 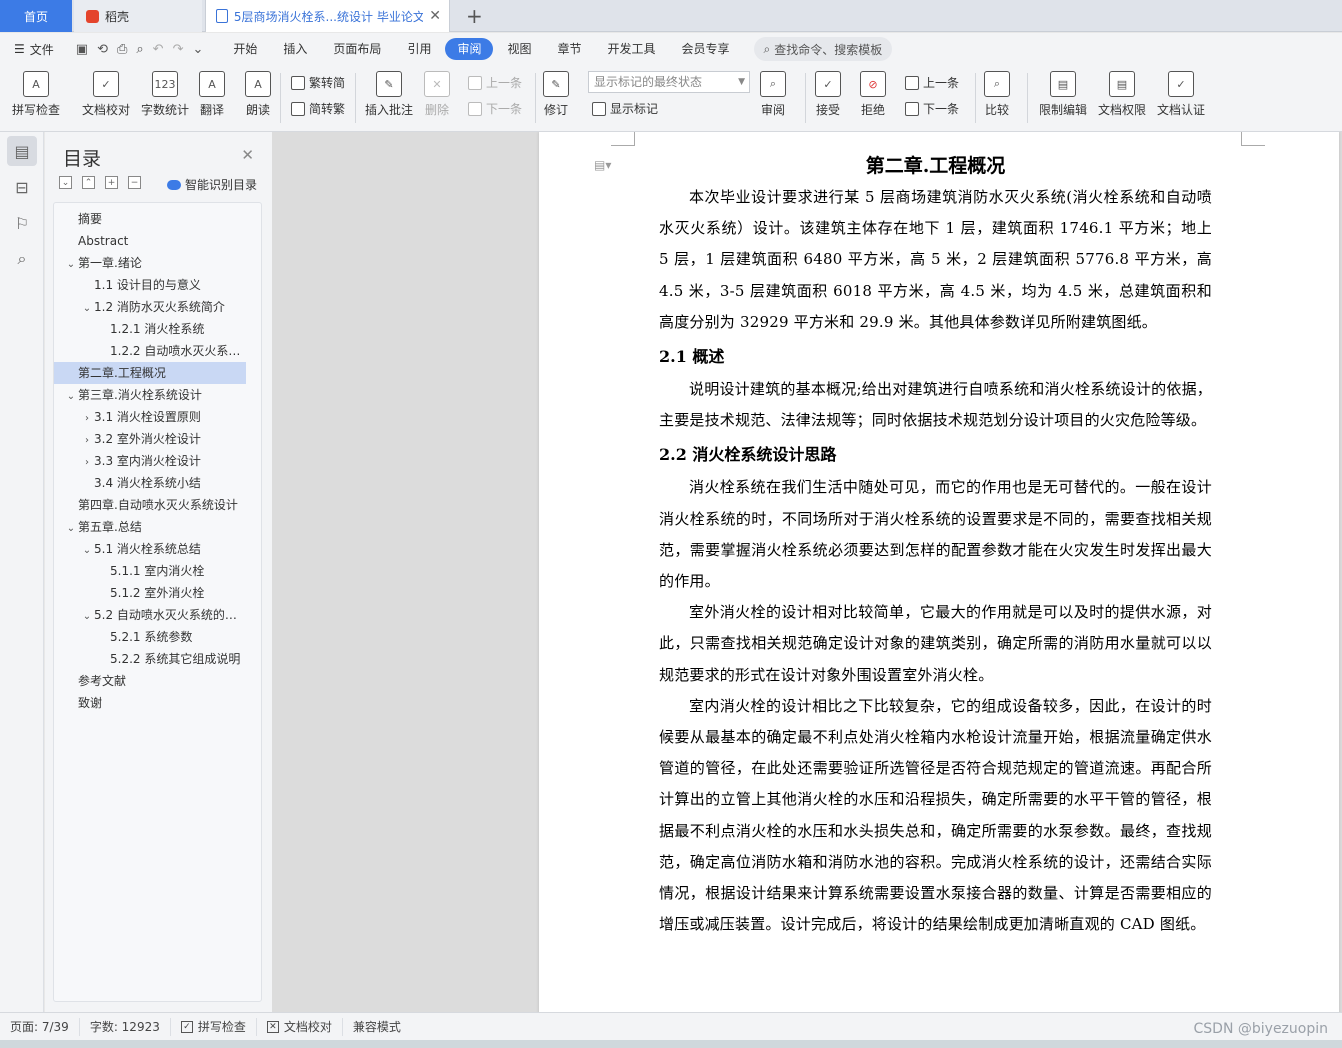 I want to click on doc-rights-button: ▤ 文档权限, so click(x=1122, y=94).